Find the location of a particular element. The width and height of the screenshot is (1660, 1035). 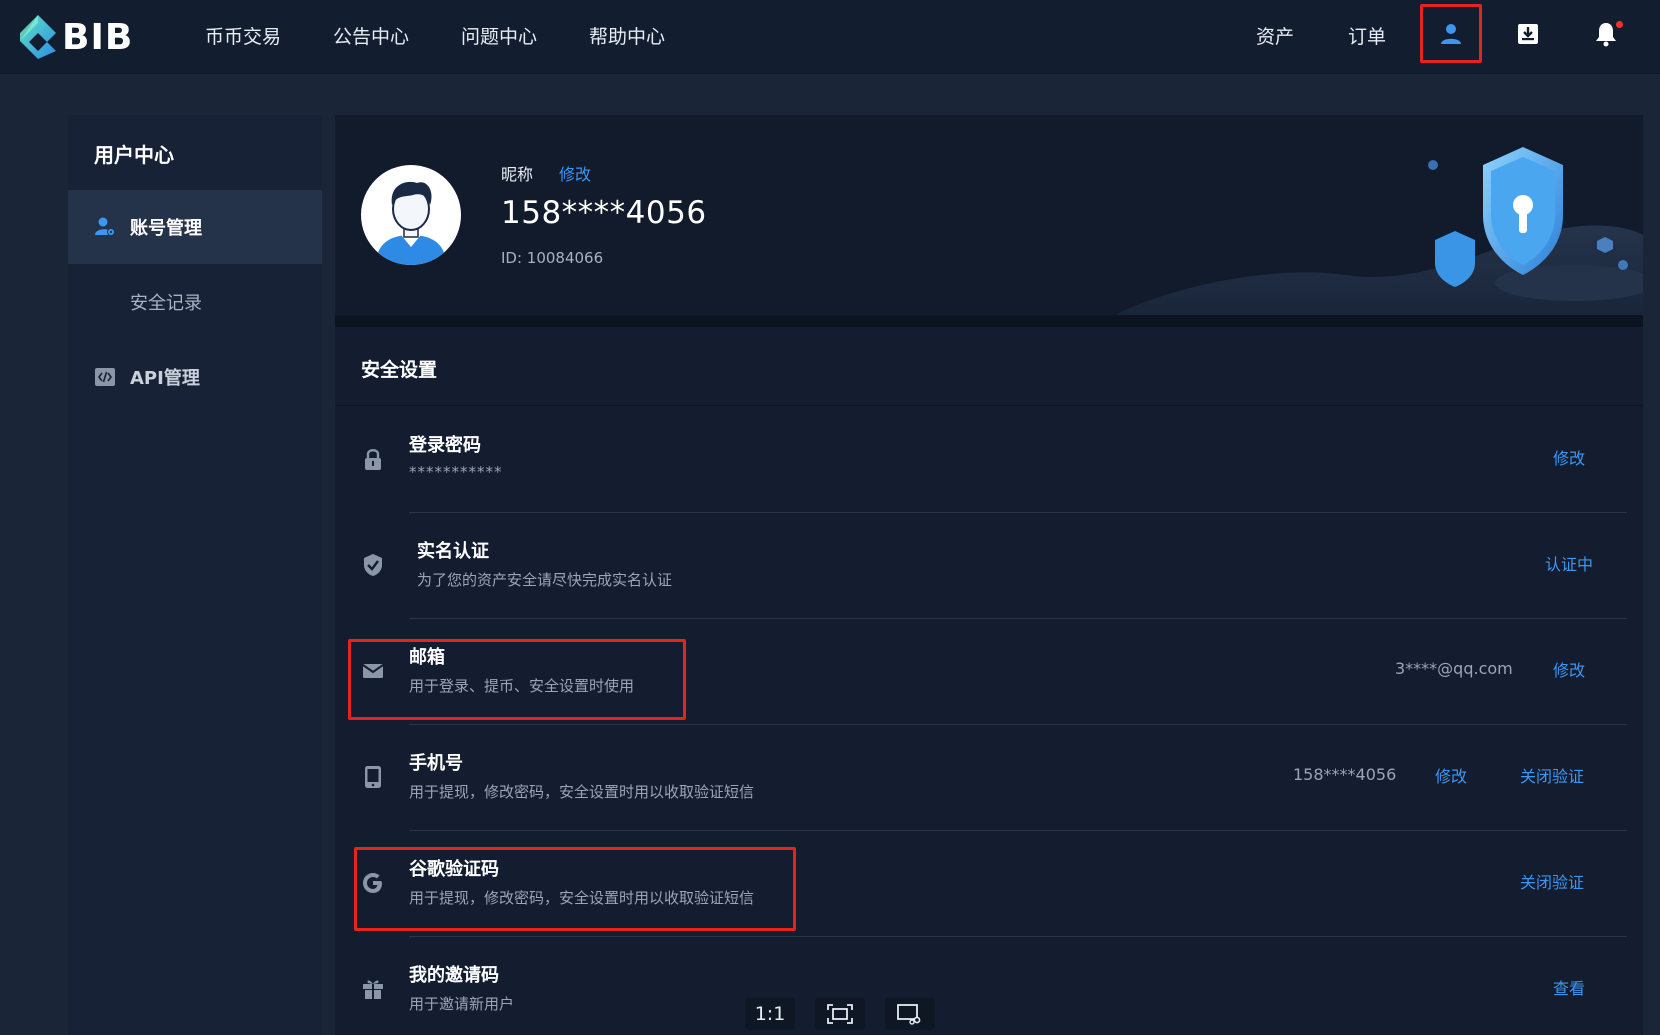

nav-faq: 问题中心 is located at coordinates (499, 37).